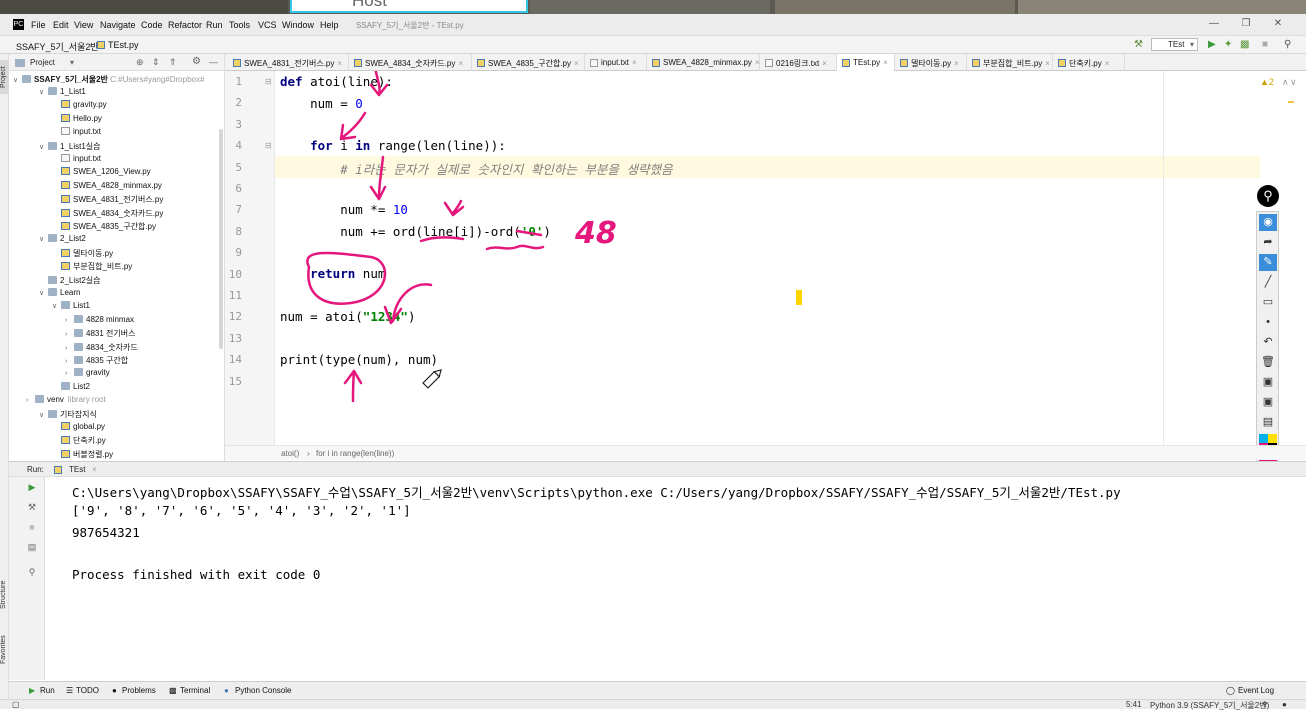 The image size is (1306, 711). I want to click on code-line-4: for i in range(len(line)):, so click(393, 145).